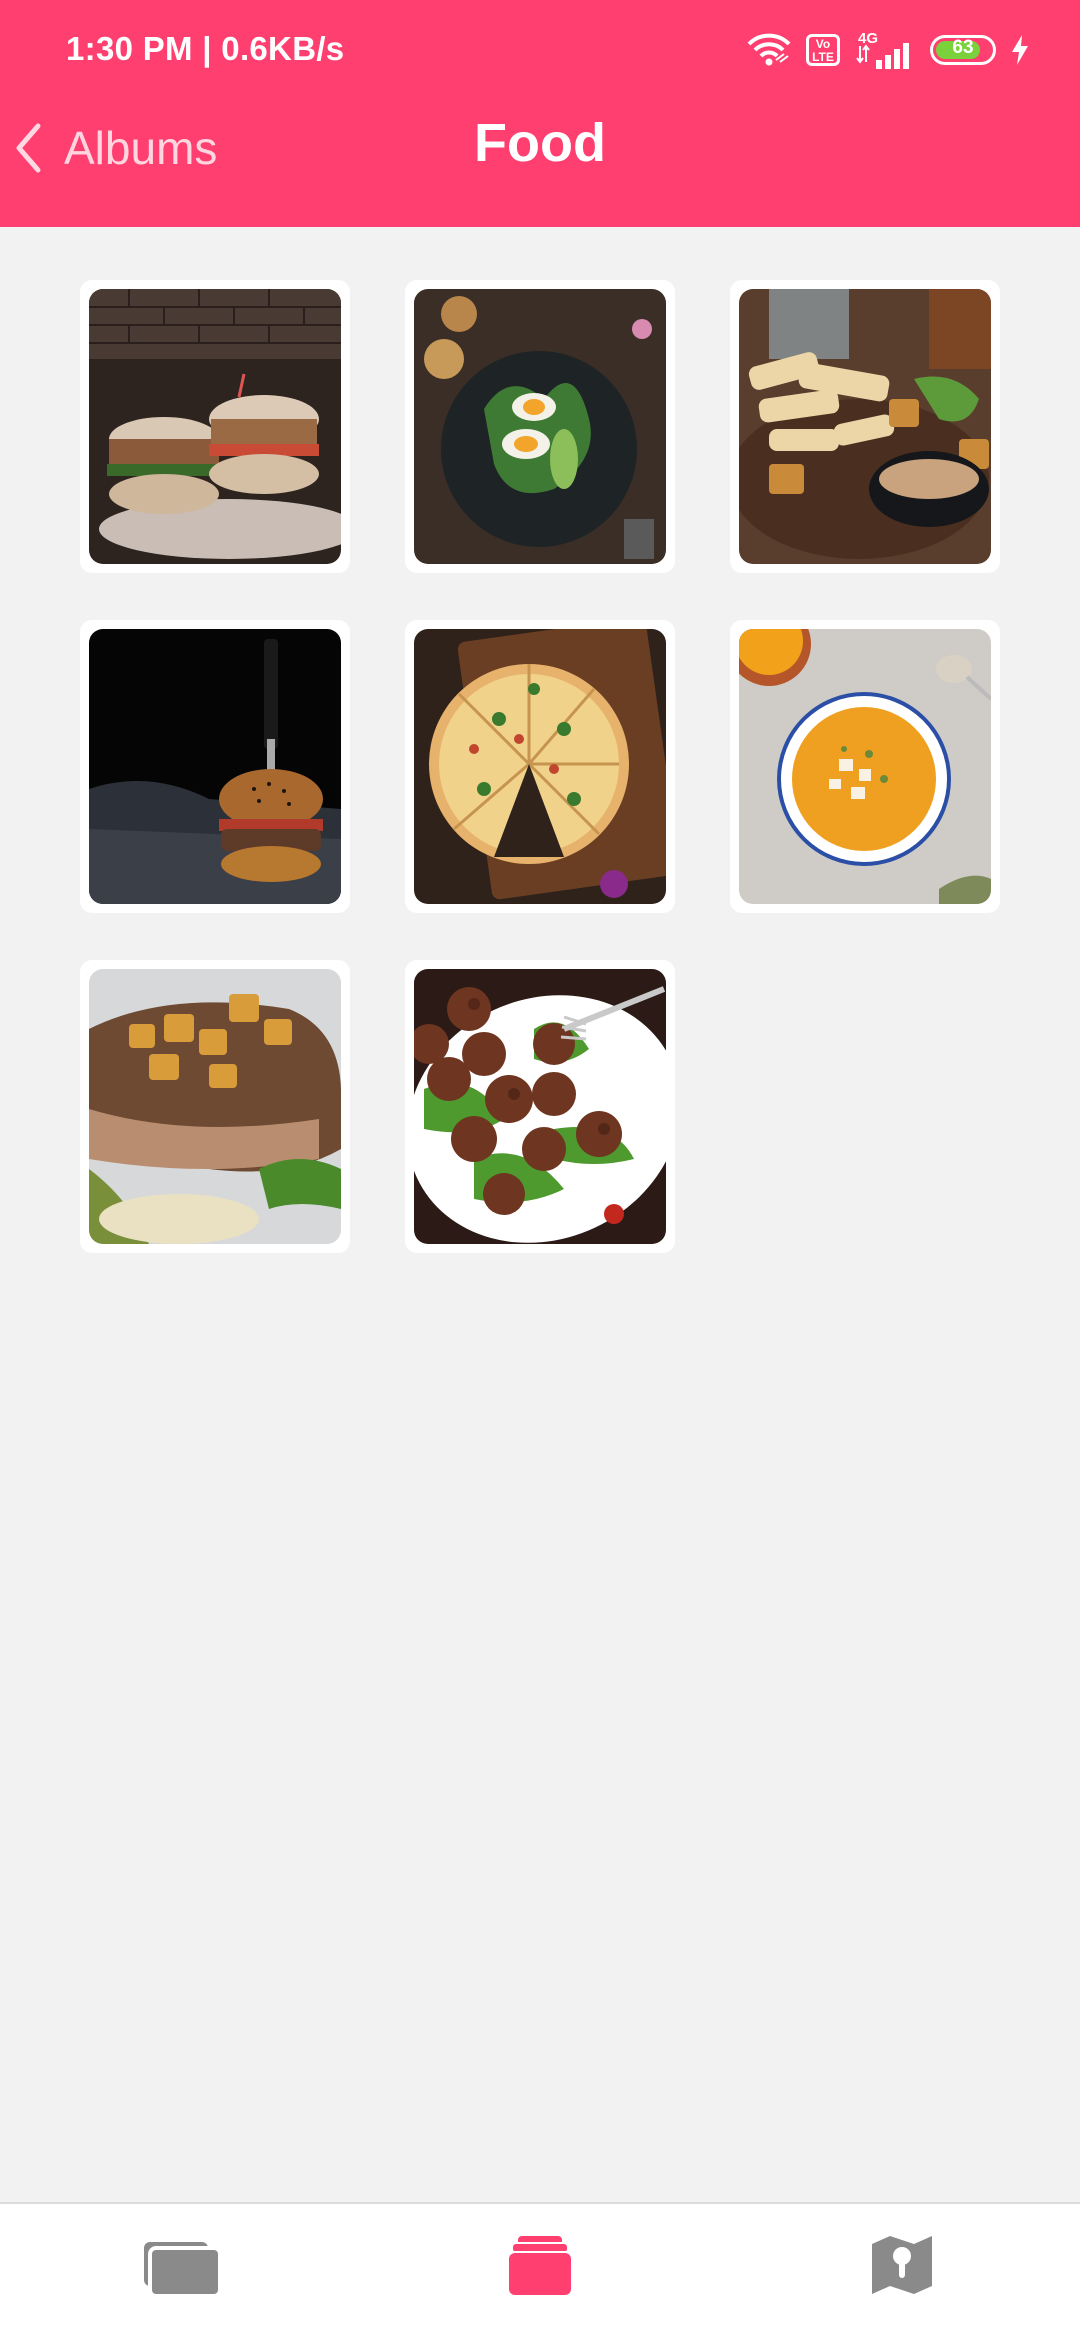 The height and width of the screenshot is (2342, 1080). I want to click on photo-pizza, so click(540, 766).